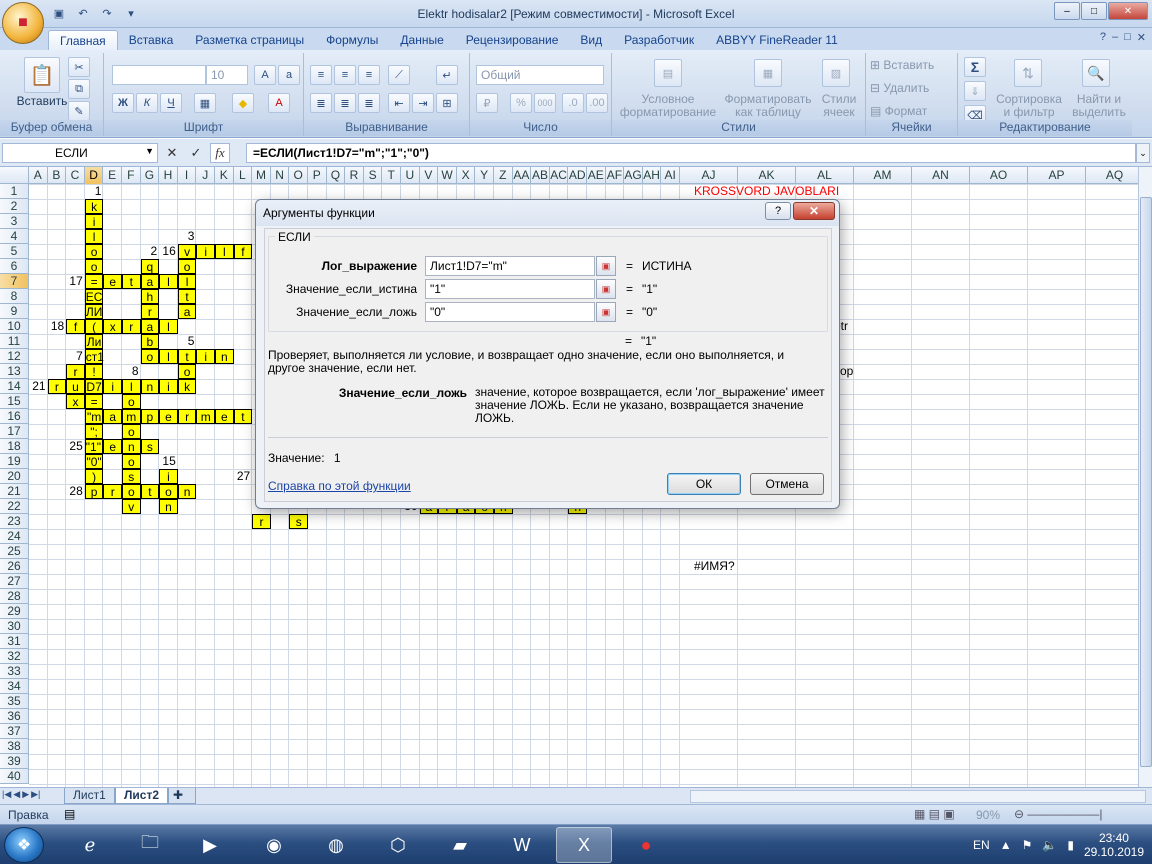  I want to click on font-color-icon: A, so click(279, 103).